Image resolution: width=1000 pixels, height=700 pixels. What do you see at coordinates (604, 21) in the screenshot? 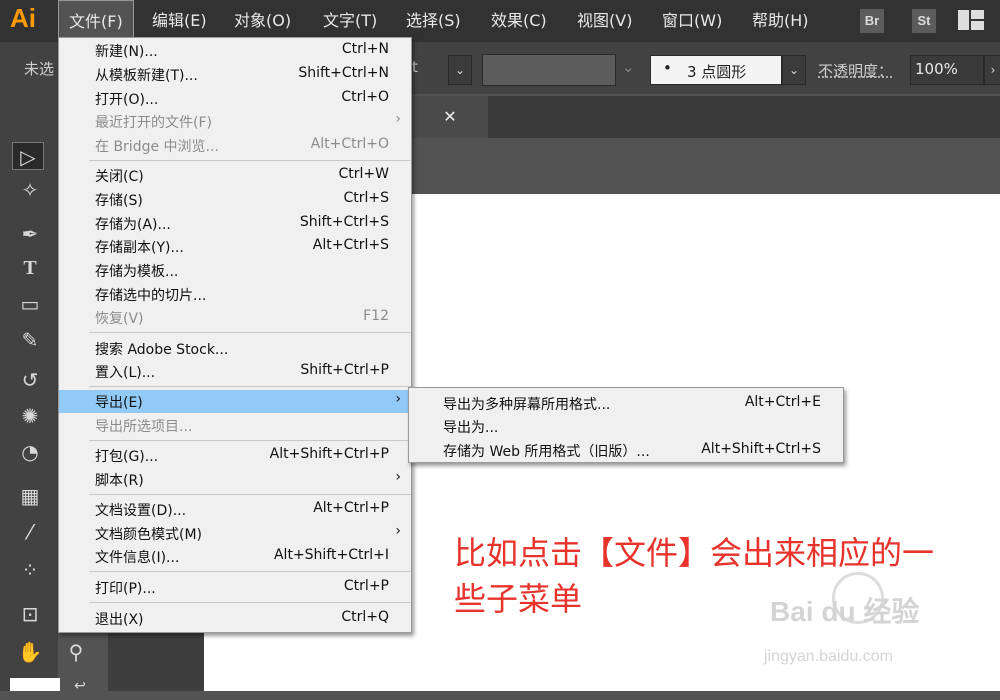
I see `menu-view: 视图(V)` at bounding box center [604, 21].